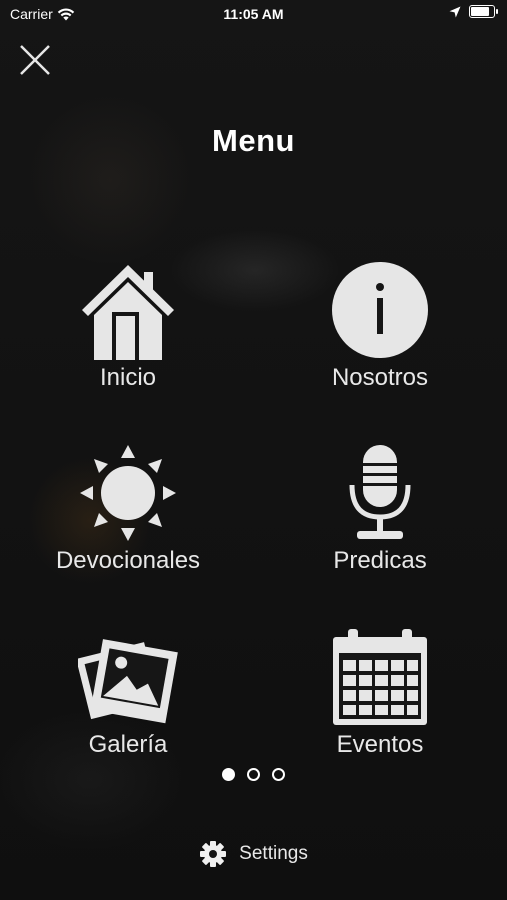 The image size is (507, 900). What do you see at coordinates (480, 11) in the screenshot?
I see `battery-level` at bounding box center [480, 11].